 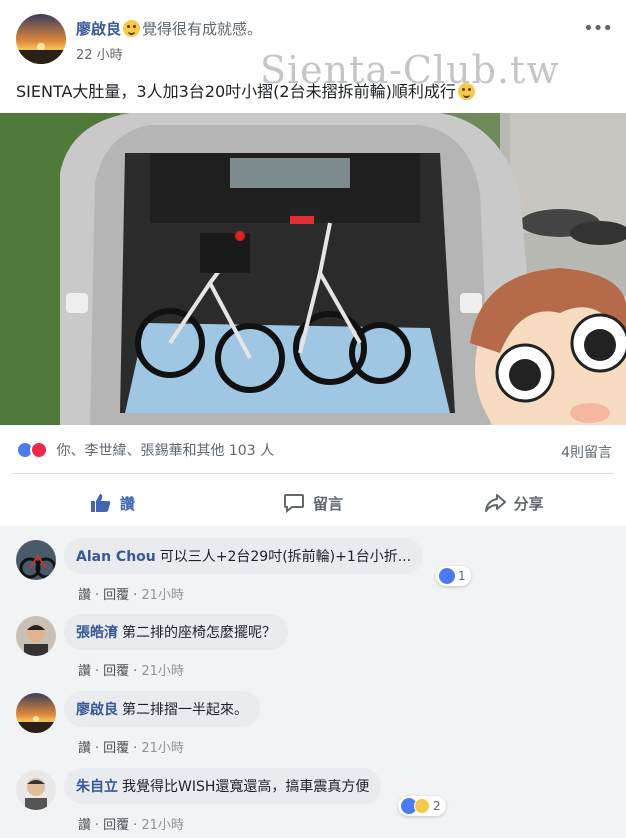 I want to click on share-button: 分享, so click(x=513, y=503).